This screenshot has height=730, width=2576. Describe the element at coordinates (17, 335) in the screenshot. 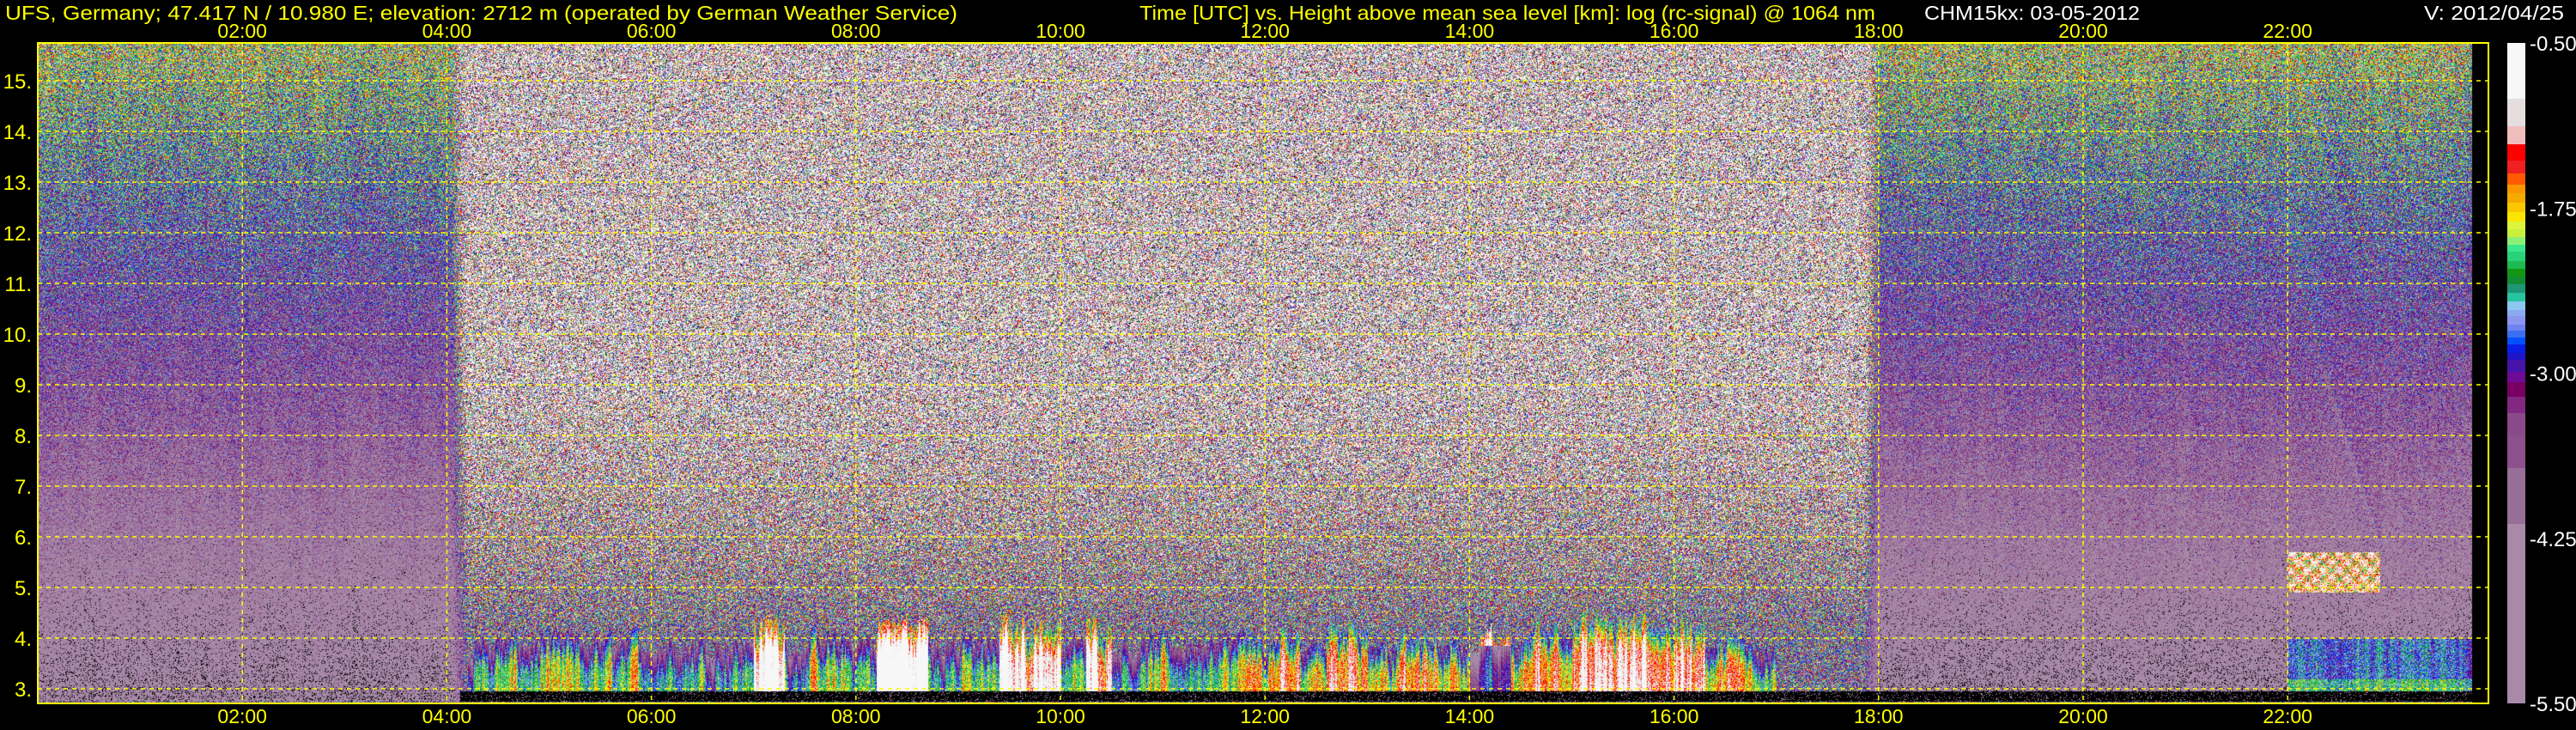

I see `y-tick-label: 10.` at that location.